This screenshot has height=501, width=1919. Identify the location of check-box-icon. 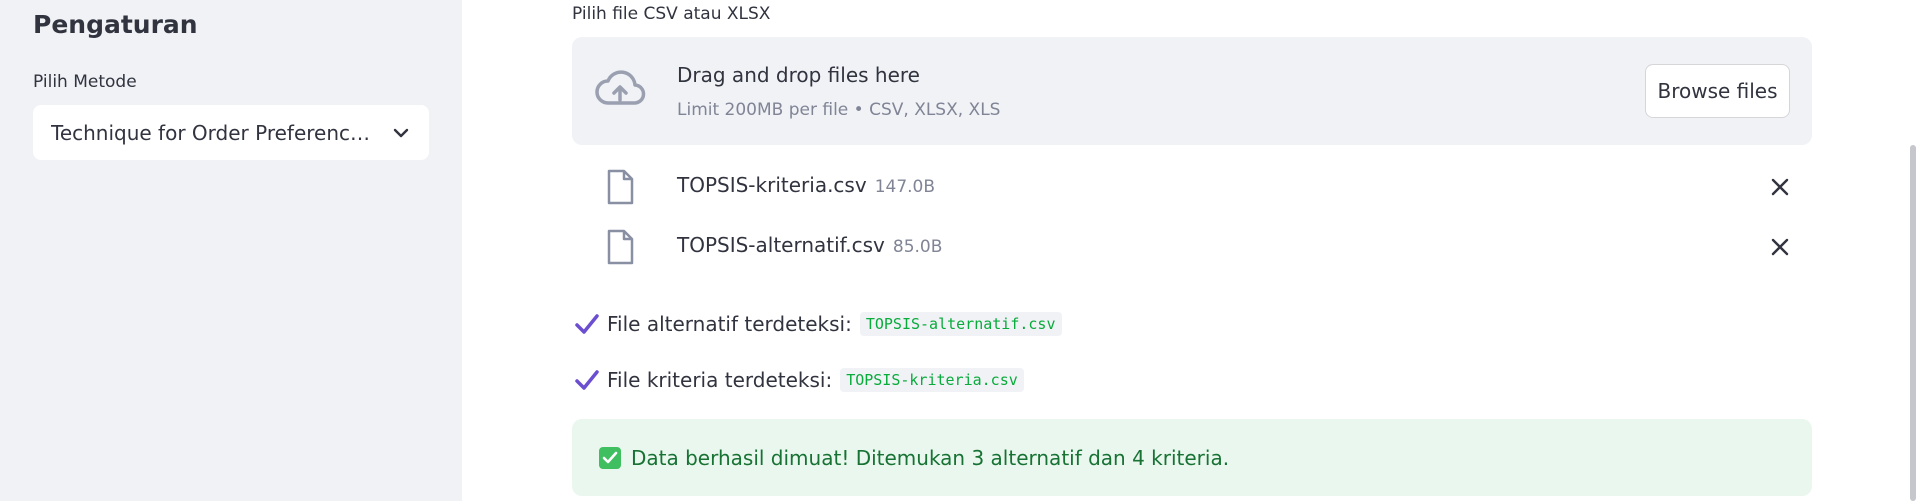
(610, 457).